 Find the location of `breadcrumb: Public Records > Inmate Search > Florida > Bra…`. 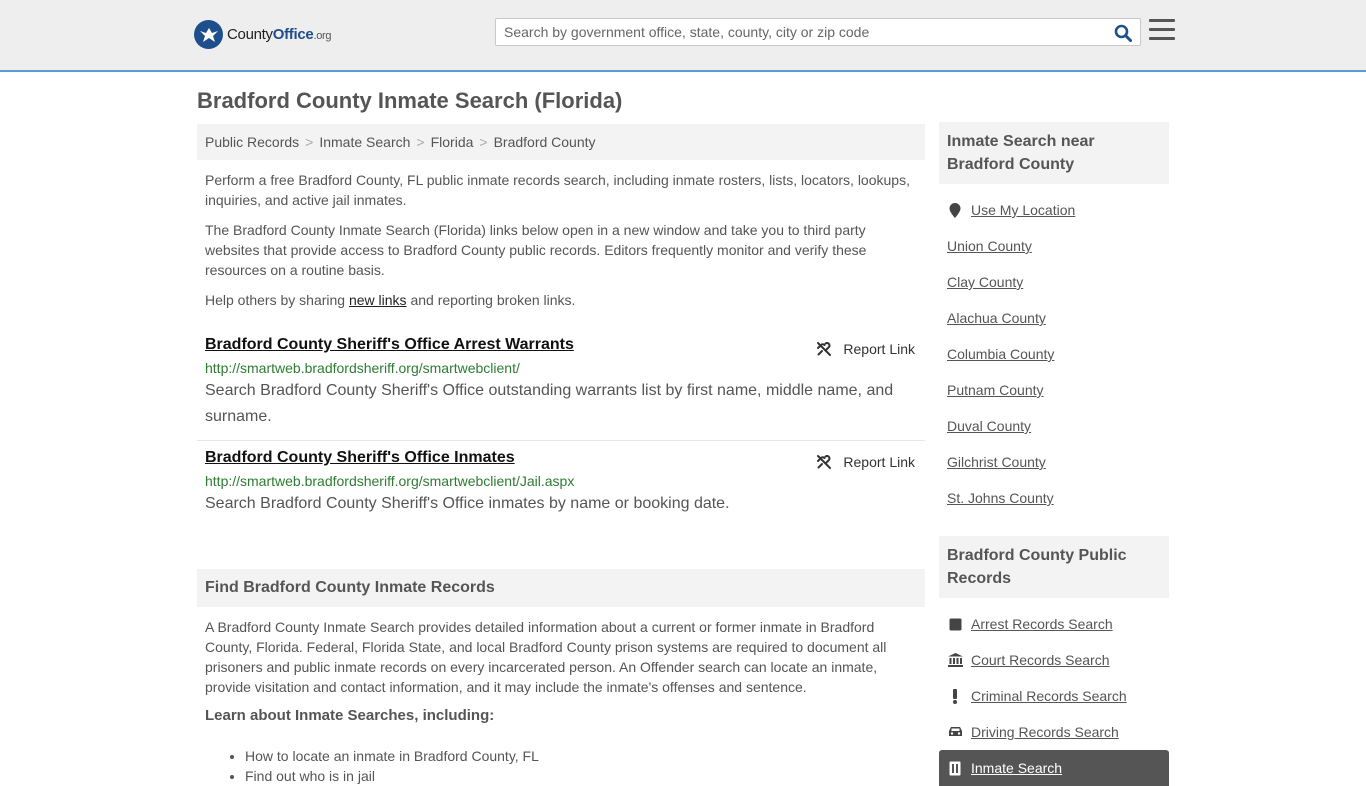

breadcrumb: Public Records > Inmate Search > Florida > Bra… is located at coordinates (561, 142).